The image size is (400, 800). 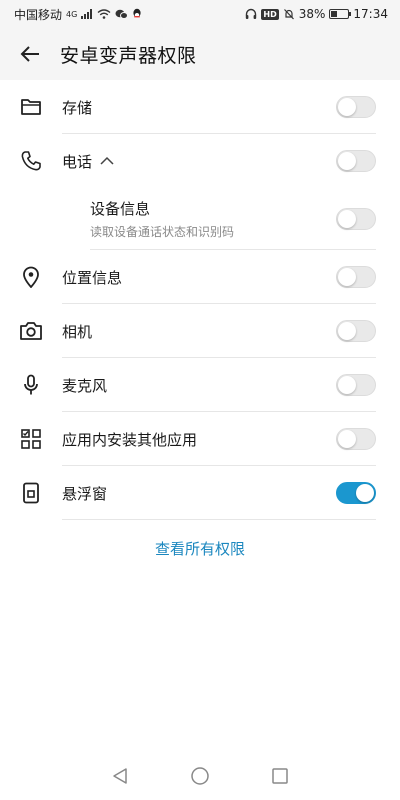 What do you see at coordinates (200, 439) in the screenshot?
I see `permission-row-install-apps: 应用内安装其他应用` at bounding box center [200, 439].